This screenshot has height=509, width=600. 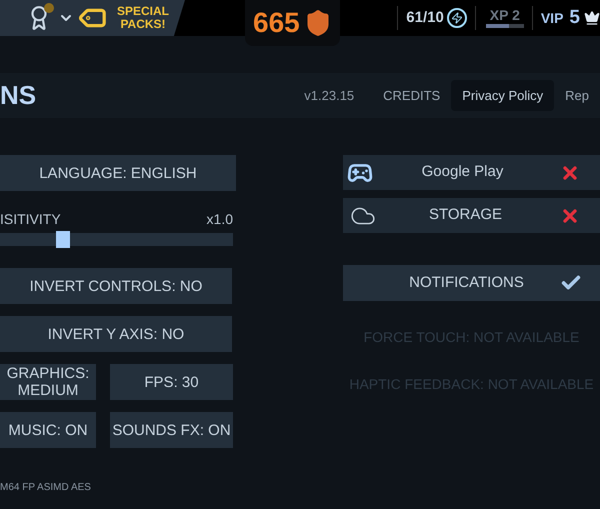 What do you see at coordinates (471, 215) in the screenshot?
I see `account-button: STORAGE` at bounding box center [471, 215].